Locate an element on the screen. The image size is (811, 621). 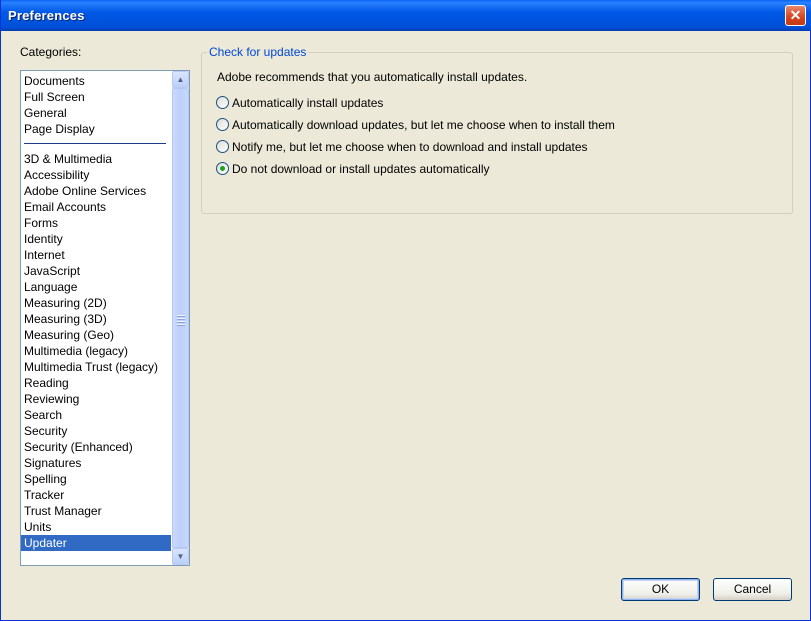
chevron-down-icon: ▼ is located at coordinates (180, 556).